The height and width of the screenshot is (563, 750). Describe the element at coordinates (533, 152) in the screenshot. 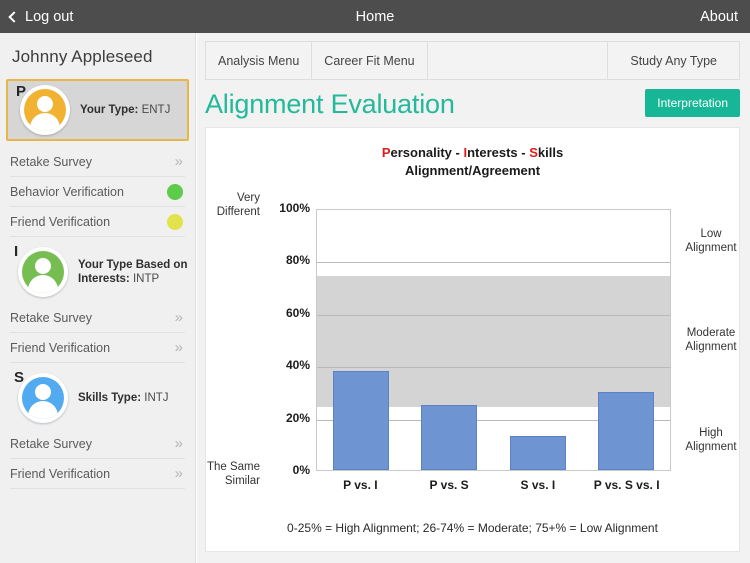

I see `chart-title-part: S` at that location.